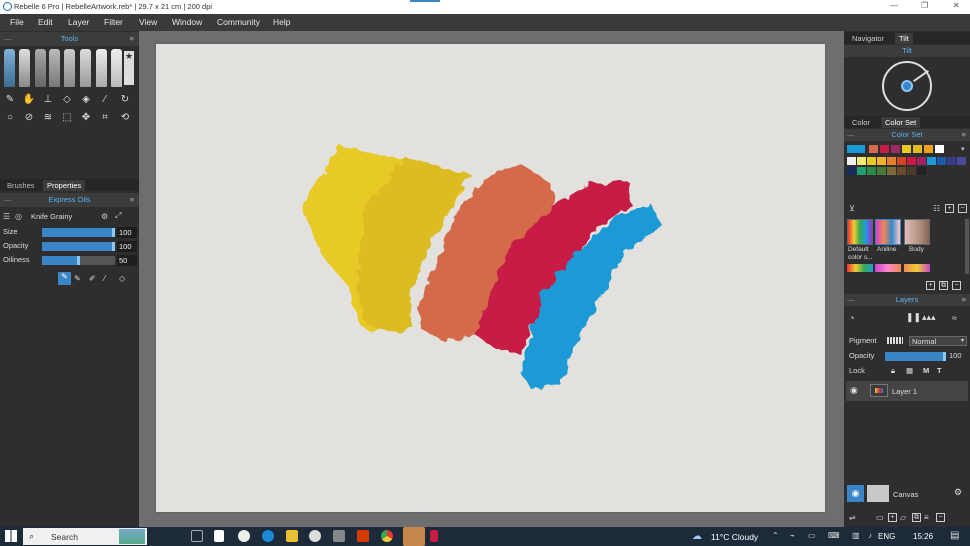  I want to click on windows-start-icon, so click(11, 536).